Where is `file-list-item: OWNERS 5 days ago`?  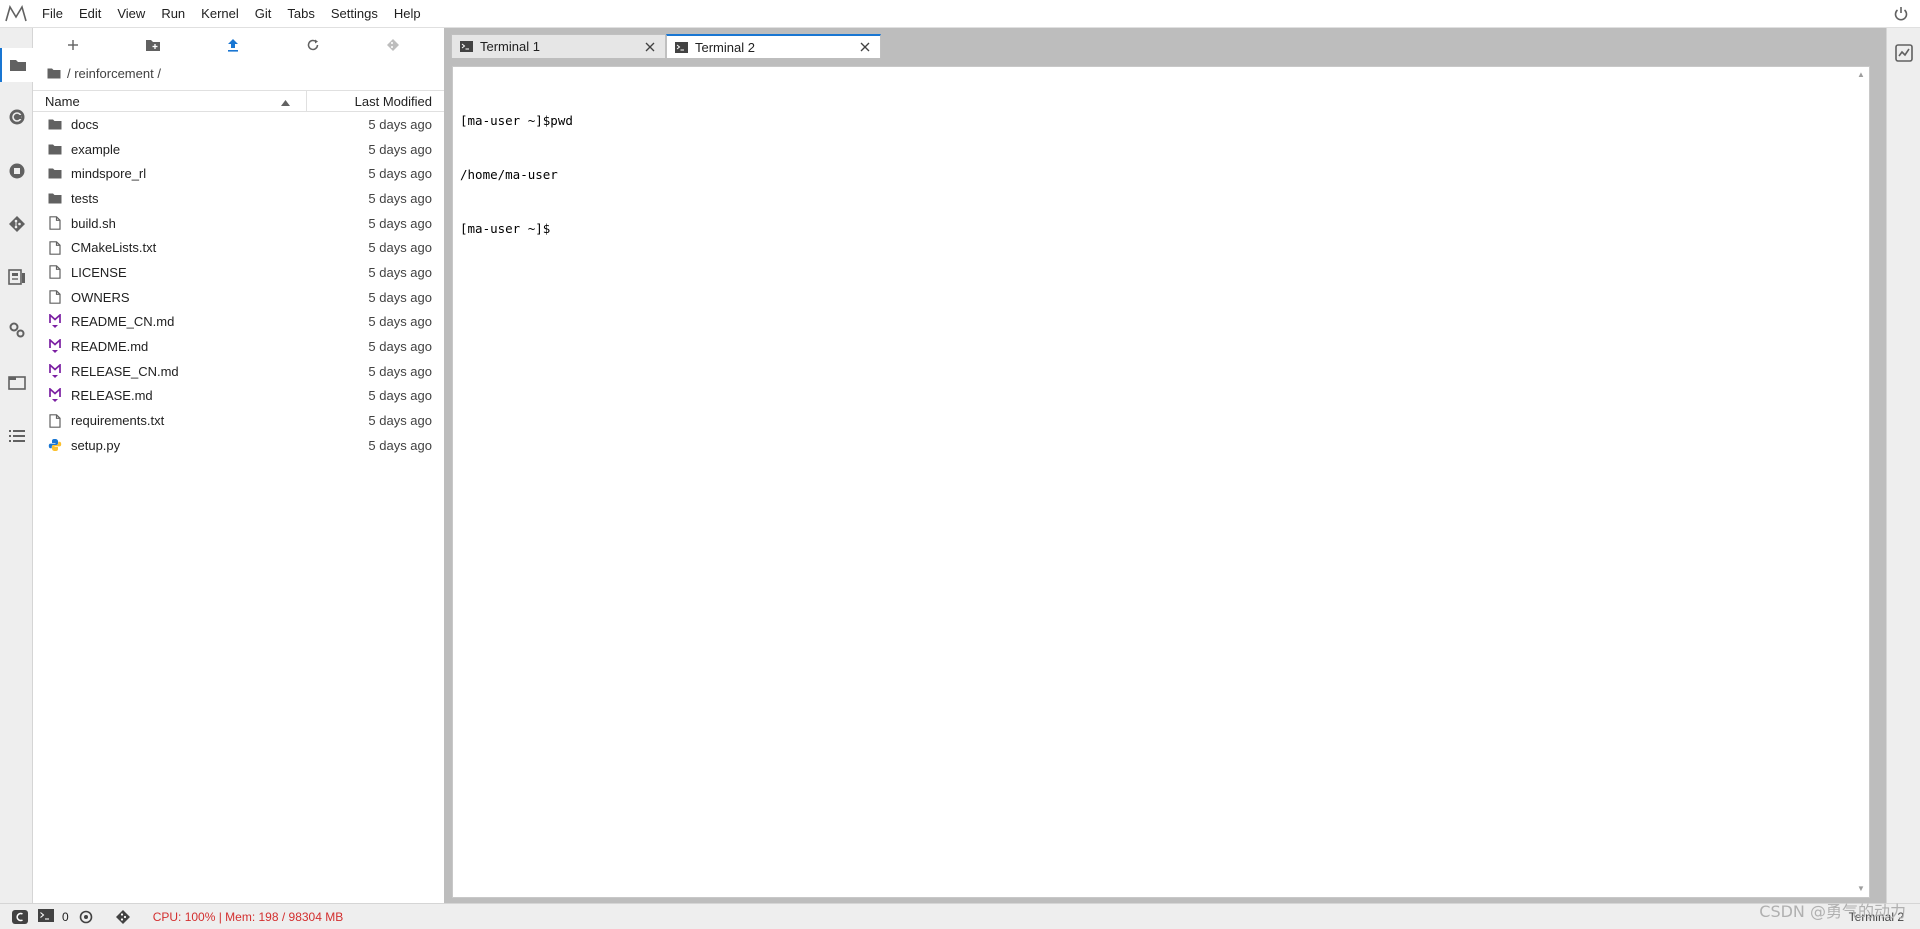 file-list-item: OWNERS 5 days ago is located at coordinates (238, 297).